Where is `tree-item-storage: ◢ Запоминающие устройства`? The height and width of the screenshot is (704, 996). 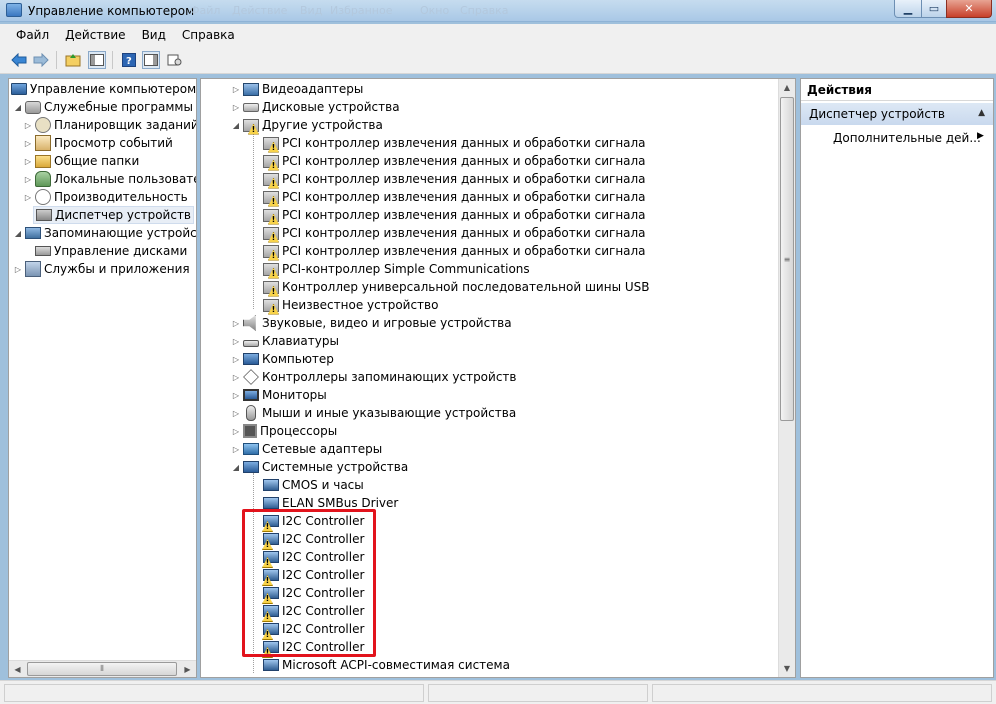 tree-item-storage: ◢ Запоминающие устройства is located at coordinates (104, 233).